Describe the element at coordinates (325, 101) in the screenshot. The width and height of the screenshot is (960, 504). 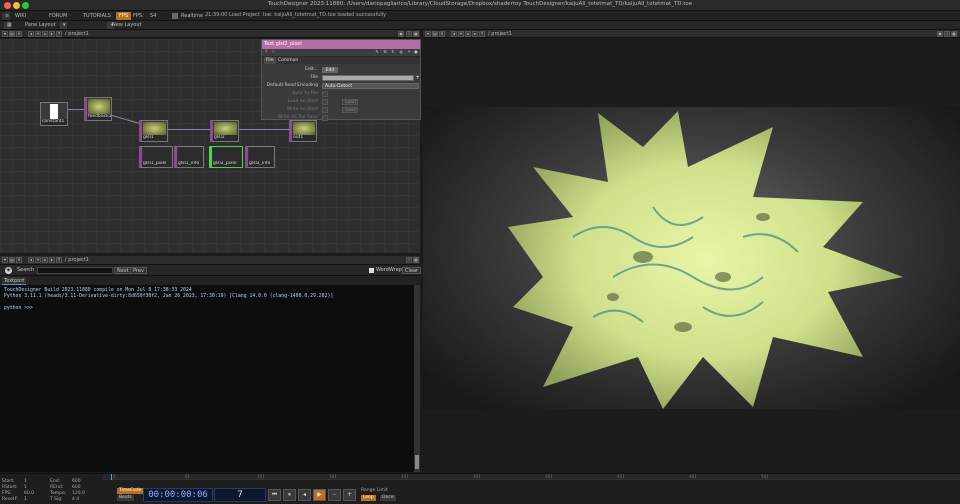
I see `load-on-start-toggle` at that location.